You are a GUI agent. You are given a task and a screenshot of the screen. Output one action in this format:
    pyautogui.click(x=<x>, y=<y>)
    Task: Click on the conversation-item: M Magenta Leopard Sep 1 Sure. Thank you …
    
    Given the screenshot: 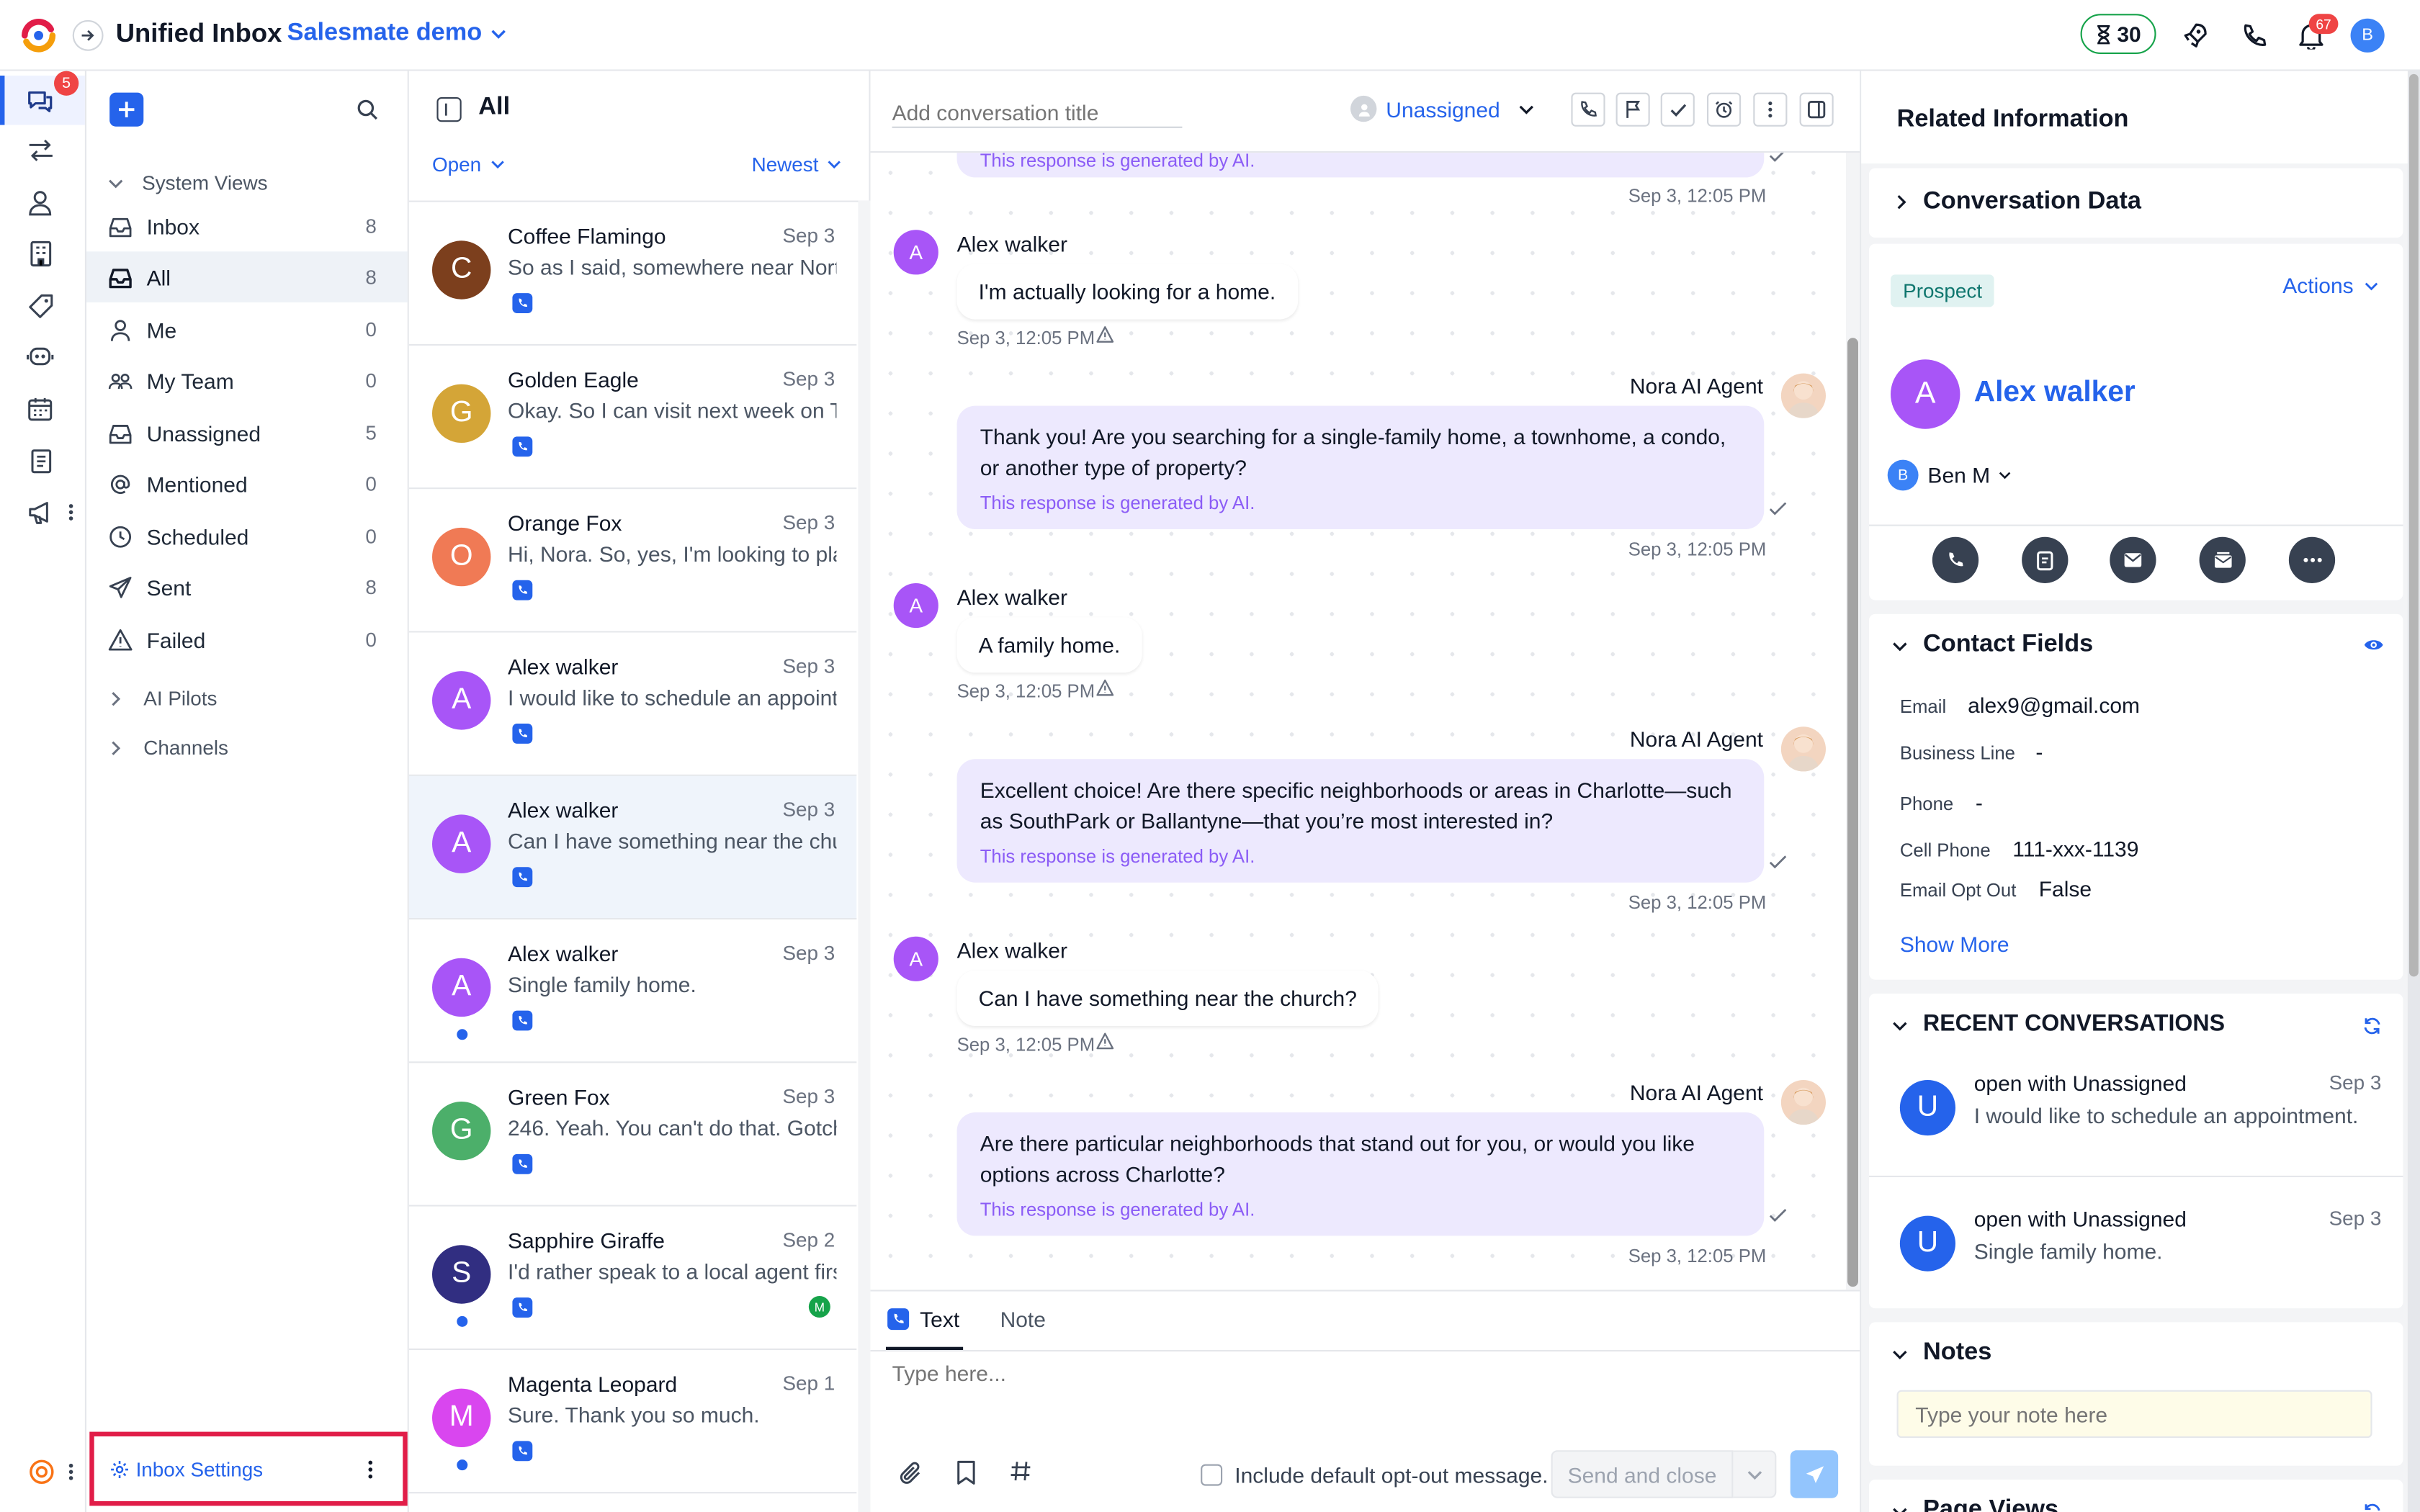 What is the action you would take?
    pyautogui.click(x=632, y=1422)
    